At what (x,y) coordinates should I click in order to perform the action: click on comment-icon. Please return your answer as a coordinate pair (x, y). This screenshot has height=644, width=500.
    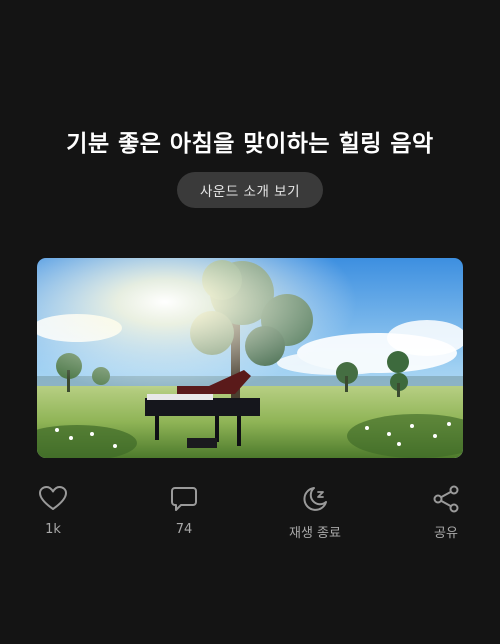
    Looking at the image, I should click on (184, 499).